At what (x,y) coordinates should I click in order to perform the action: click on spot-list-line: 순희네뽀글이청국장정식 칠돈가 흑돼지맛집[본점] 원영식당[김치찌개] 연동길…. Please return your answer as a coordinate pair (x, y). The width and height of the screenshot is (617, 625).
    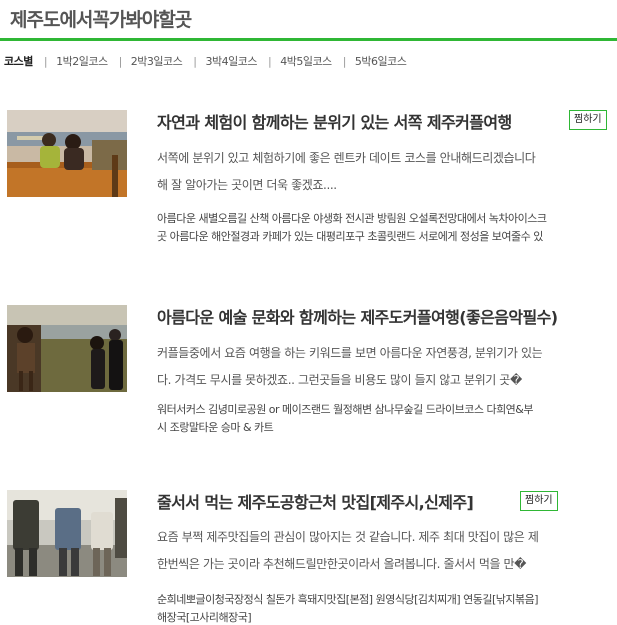
    Looking at the image, I should click on (387, 600).